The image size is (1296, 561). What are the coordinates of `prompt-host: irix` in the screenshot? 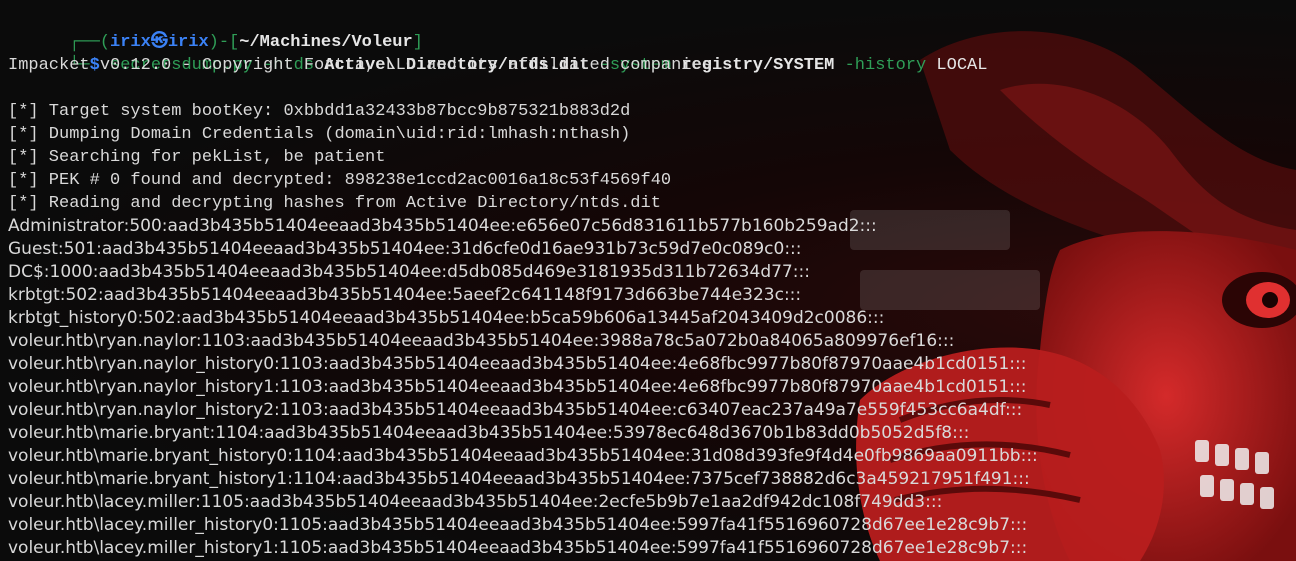 It's located at (188, 42).